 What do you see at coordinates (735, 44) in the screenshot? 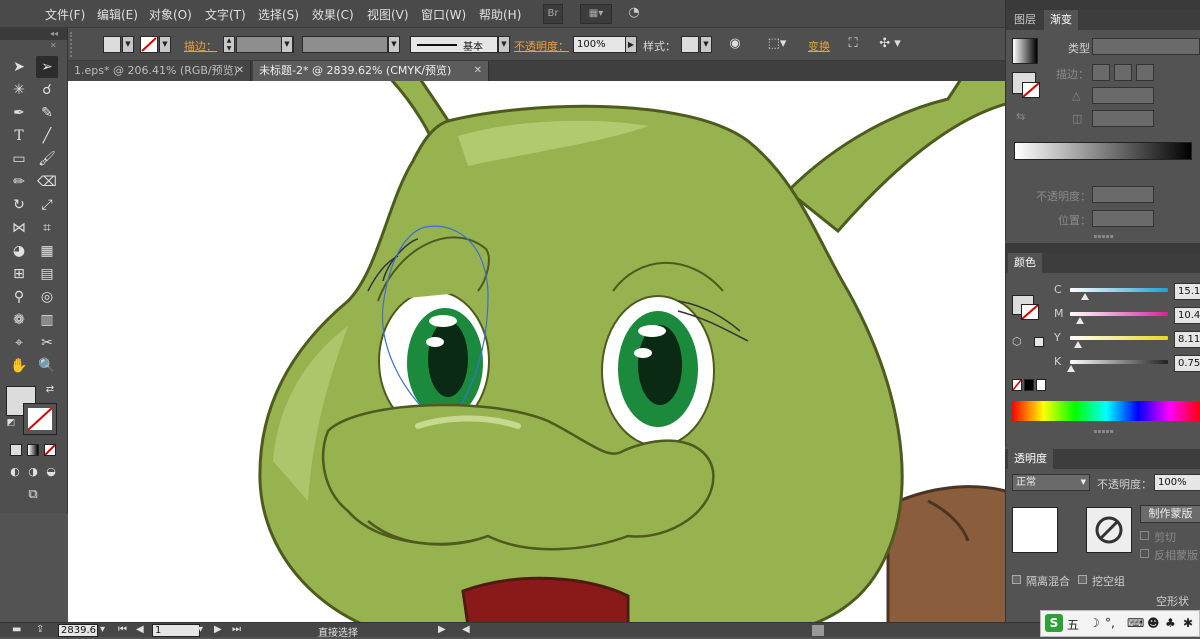
I see `recolor-artwork-icon: ◉` at bounding box center [735, 44].